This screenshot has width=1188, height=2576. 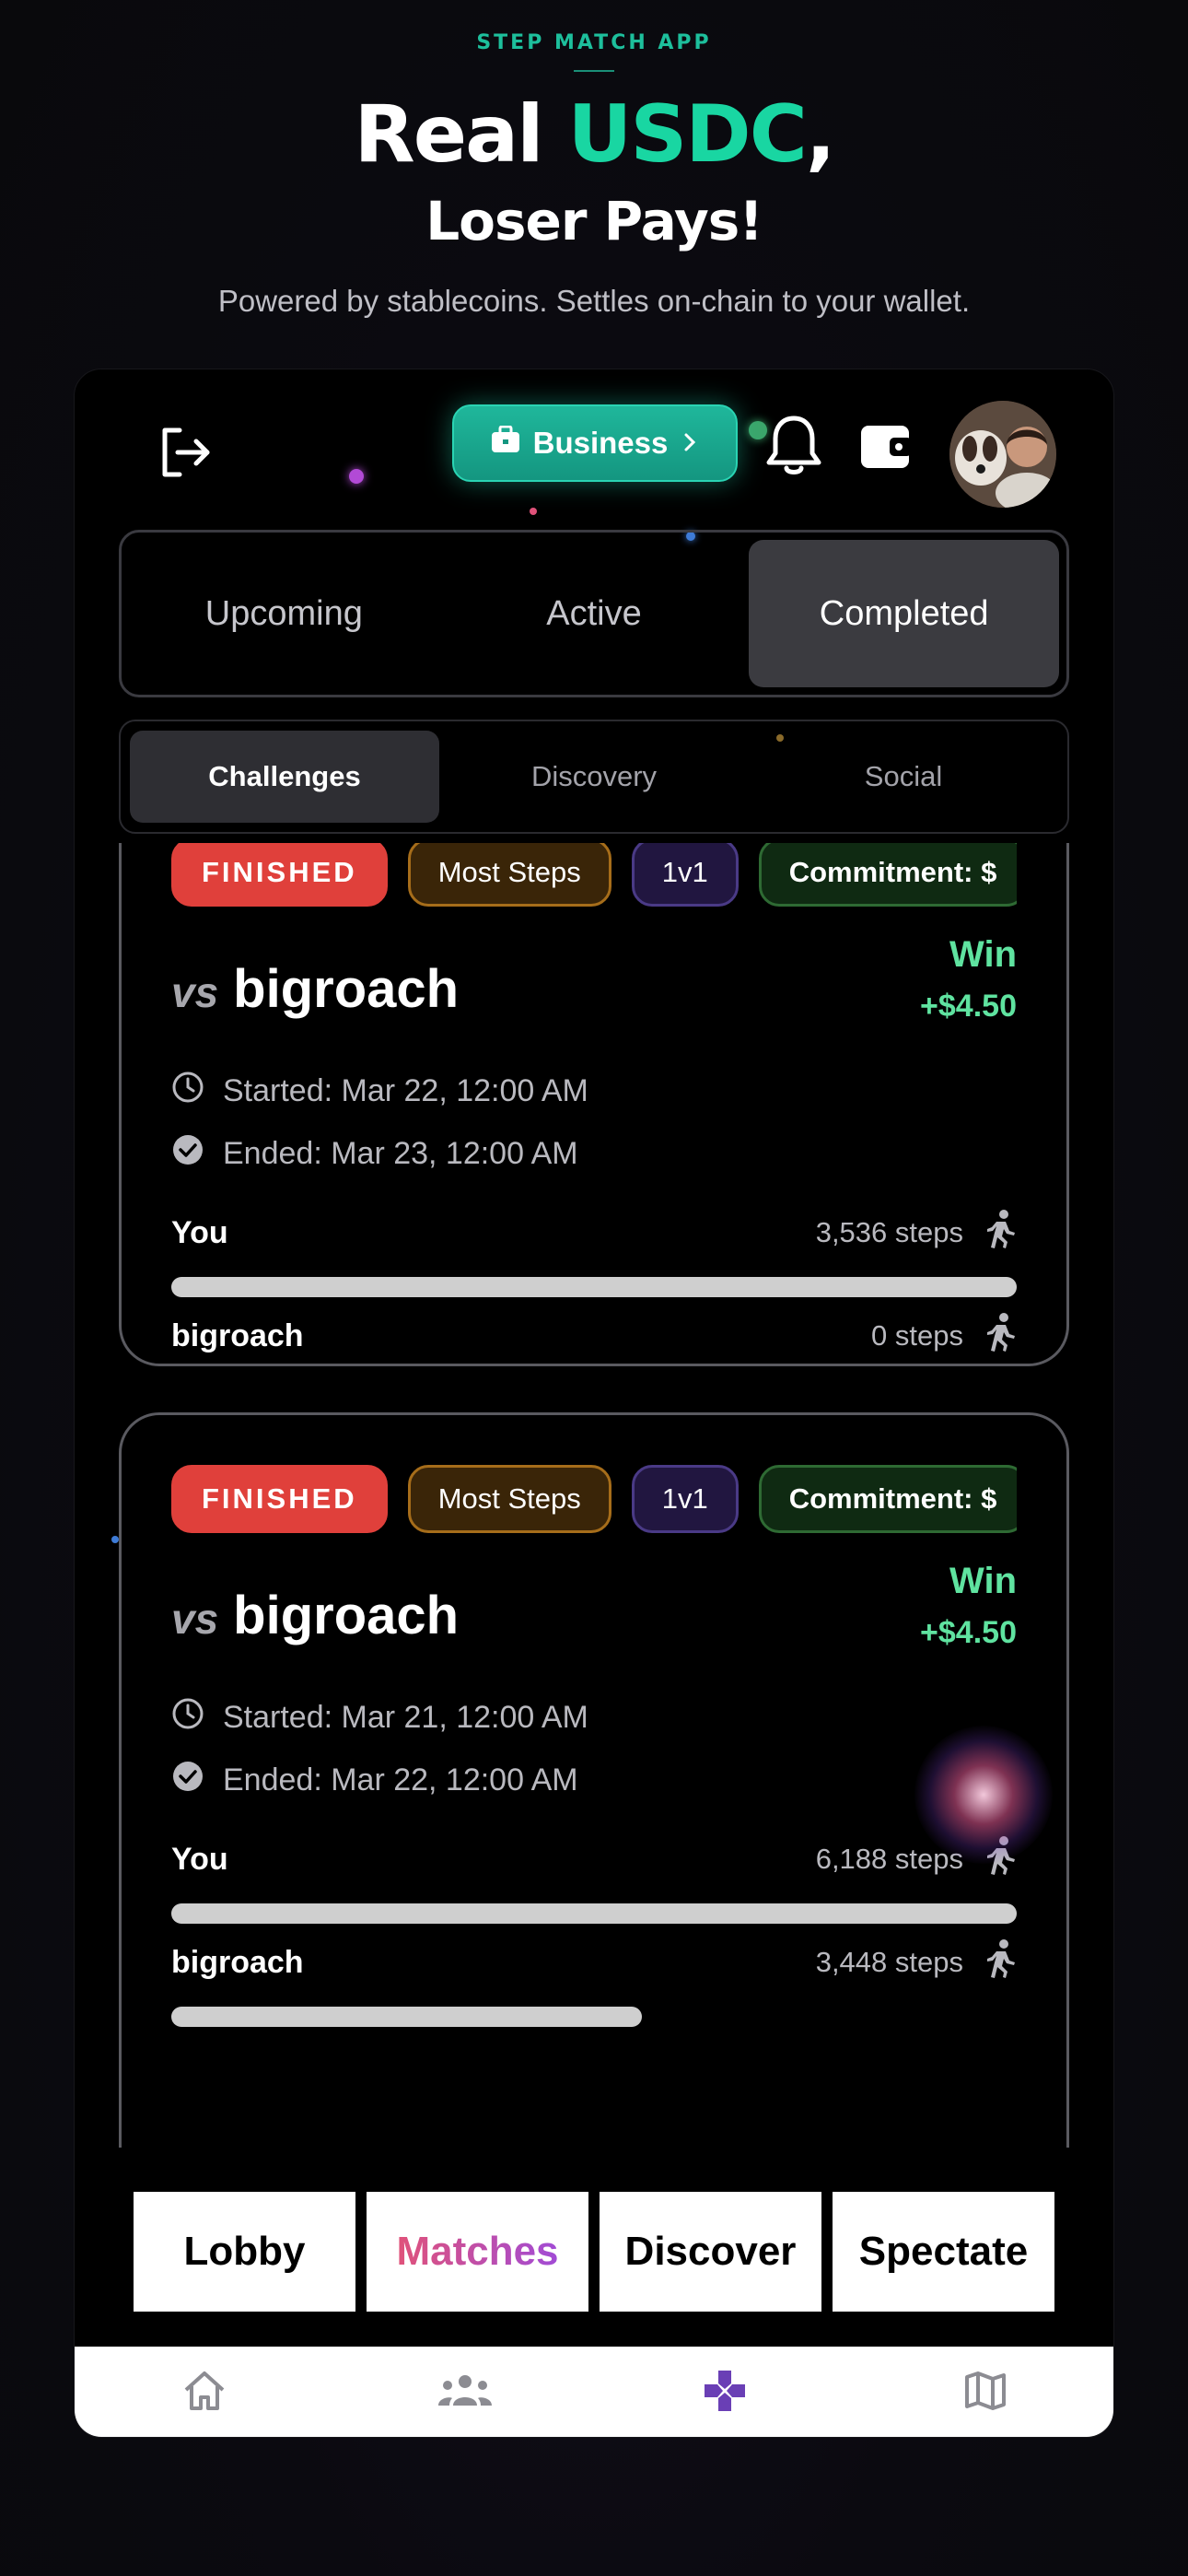 What do you see at coordinates (594, 221) in the screenshot?
I see `headline-line2: Loser Pays!` at bounding box center [594, 221].